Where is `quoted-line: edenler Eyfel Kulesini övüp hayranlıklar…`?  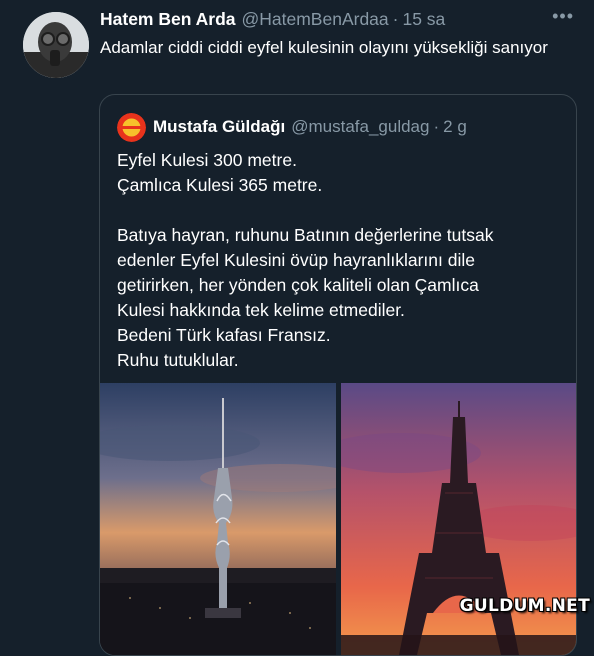
quoted-line: edenler Eyfel Kulesini övüp hayranlıklar… is located at coordinates (296, 260).